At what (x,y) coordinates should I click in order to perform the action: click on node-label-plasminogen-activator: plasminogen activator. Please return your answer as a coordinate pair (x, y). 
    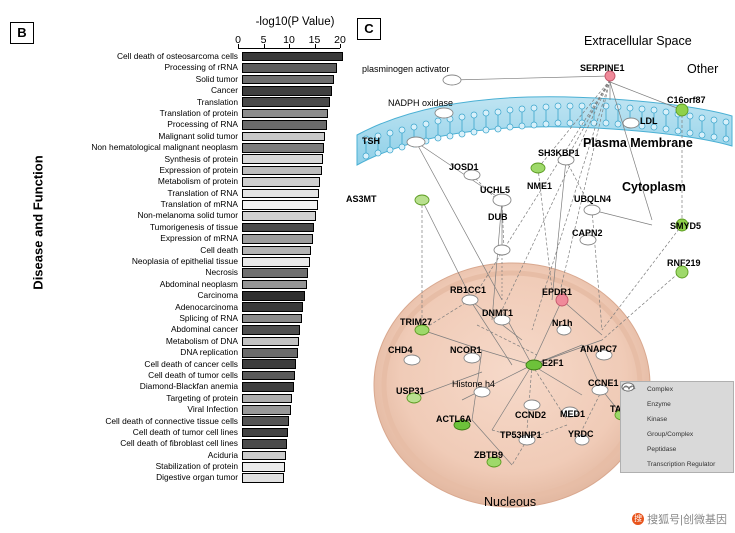
    Looking at the image, I should click on (406, 69).